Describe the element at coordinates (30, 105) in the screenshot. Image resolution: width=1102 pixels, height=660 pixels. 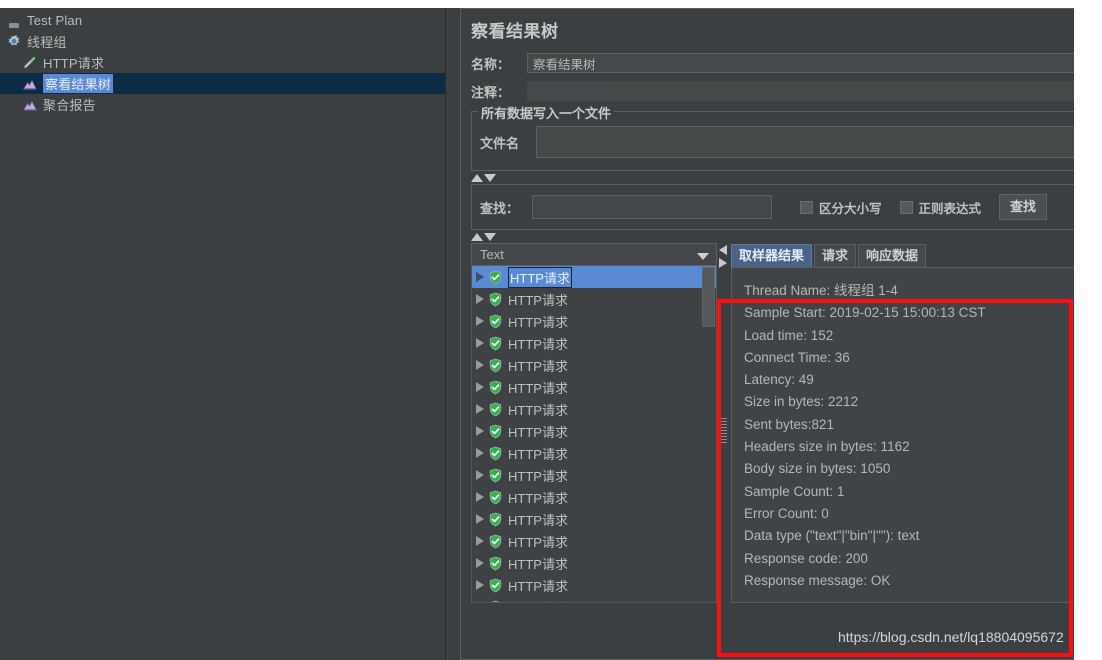
I see `chart-icon` at that location.